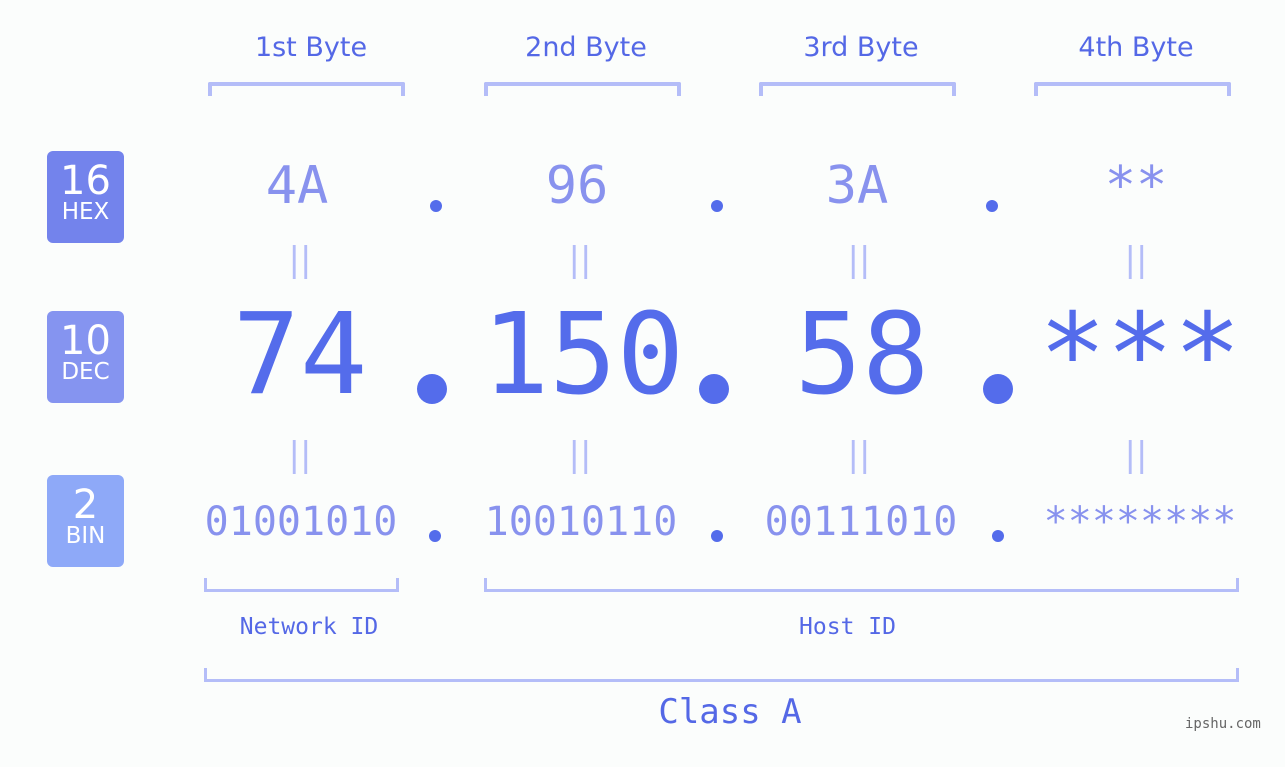 The image size is (1285, 767). I want to click on hex-badge: 16 HEX, so click(85, 197).